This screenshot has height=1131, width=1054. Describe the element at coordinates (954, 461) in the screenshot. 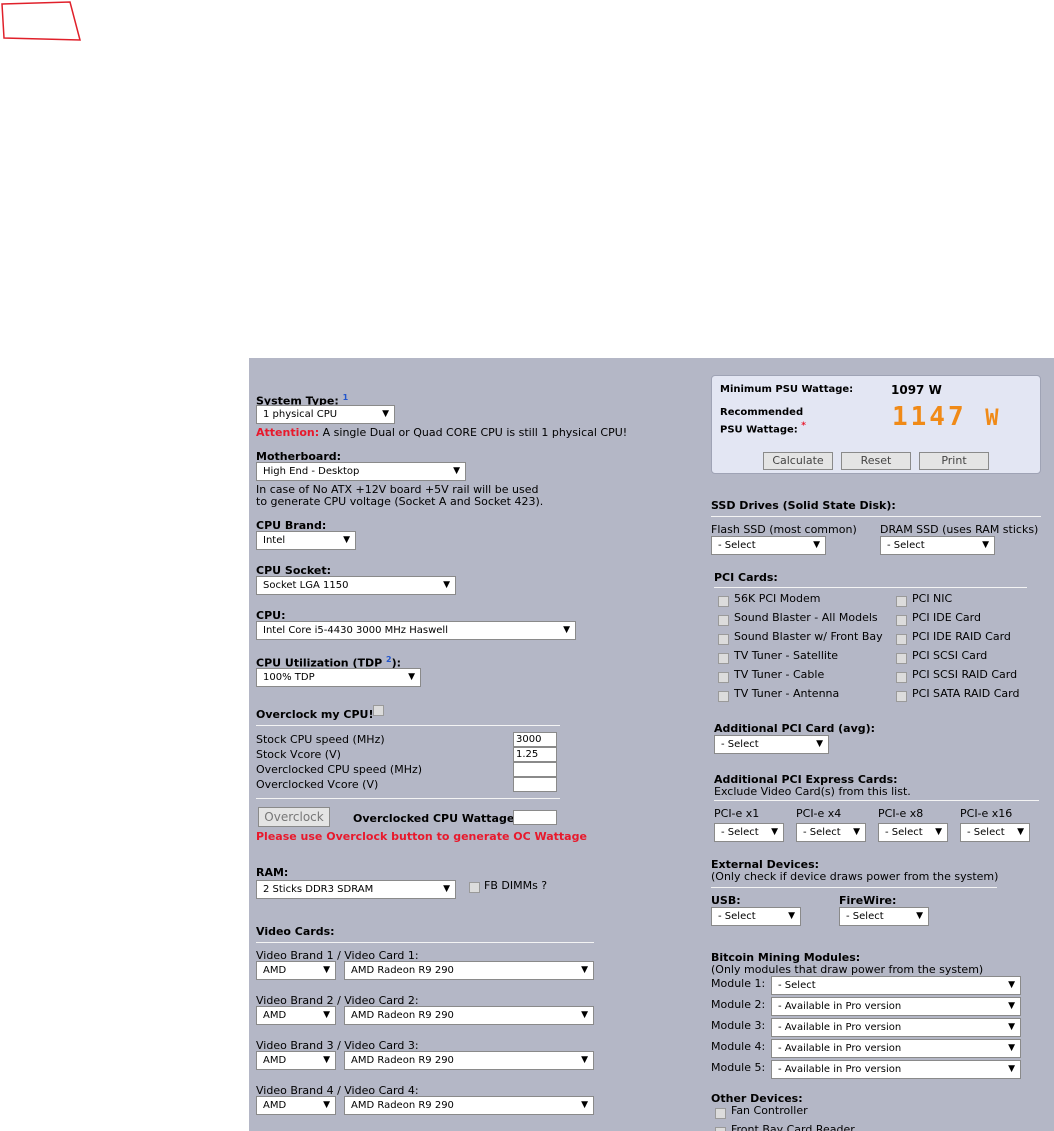

I see `print-button: Print` at that location.